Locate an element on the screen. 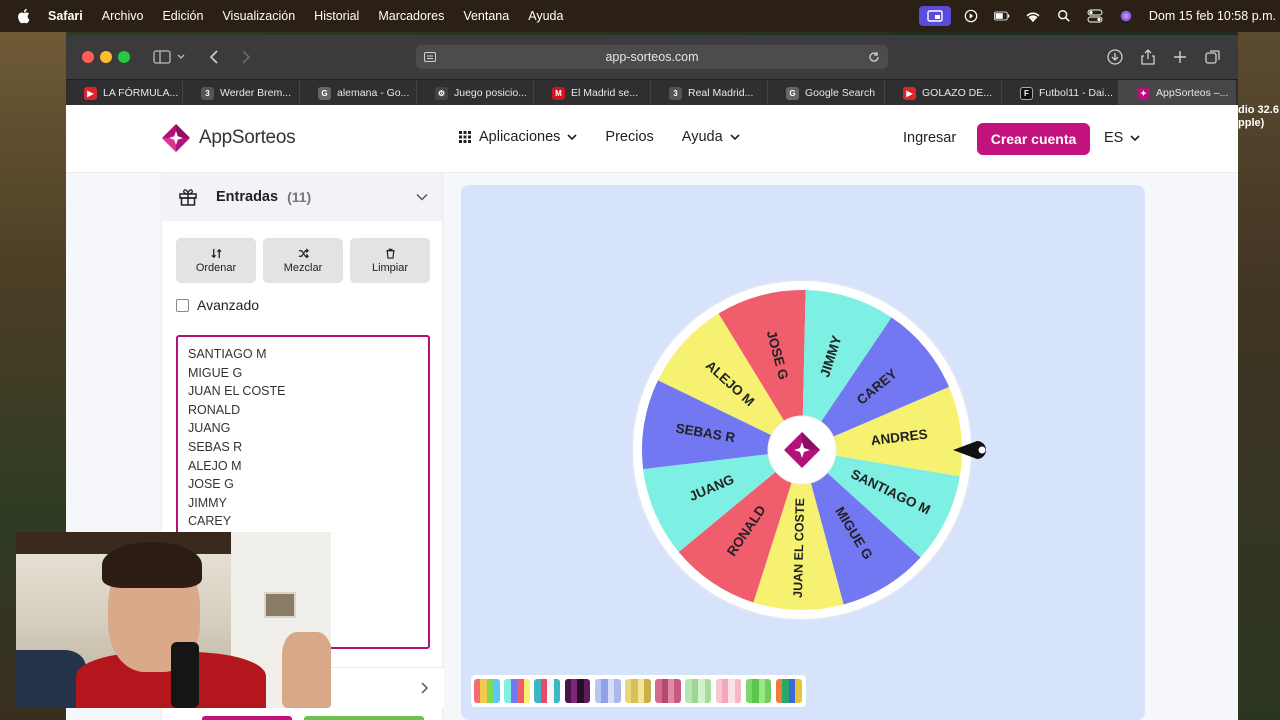  menu-ventana: Ventana is located at coordinates (486, 16).